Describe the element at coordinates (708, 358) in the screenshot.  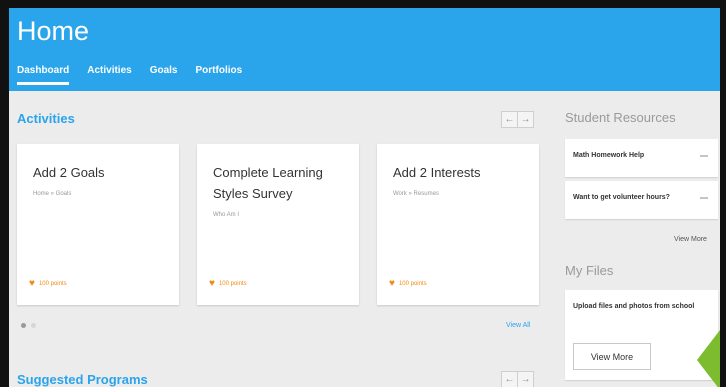
I see `green-arrow-icon` at that location.